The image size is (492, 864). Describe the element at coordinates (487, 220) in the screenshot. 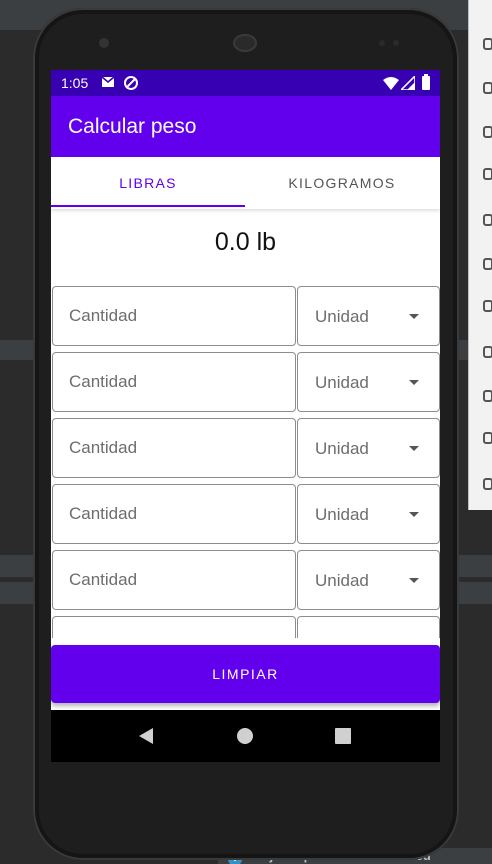

I see `rotate-right-icon` at that location.